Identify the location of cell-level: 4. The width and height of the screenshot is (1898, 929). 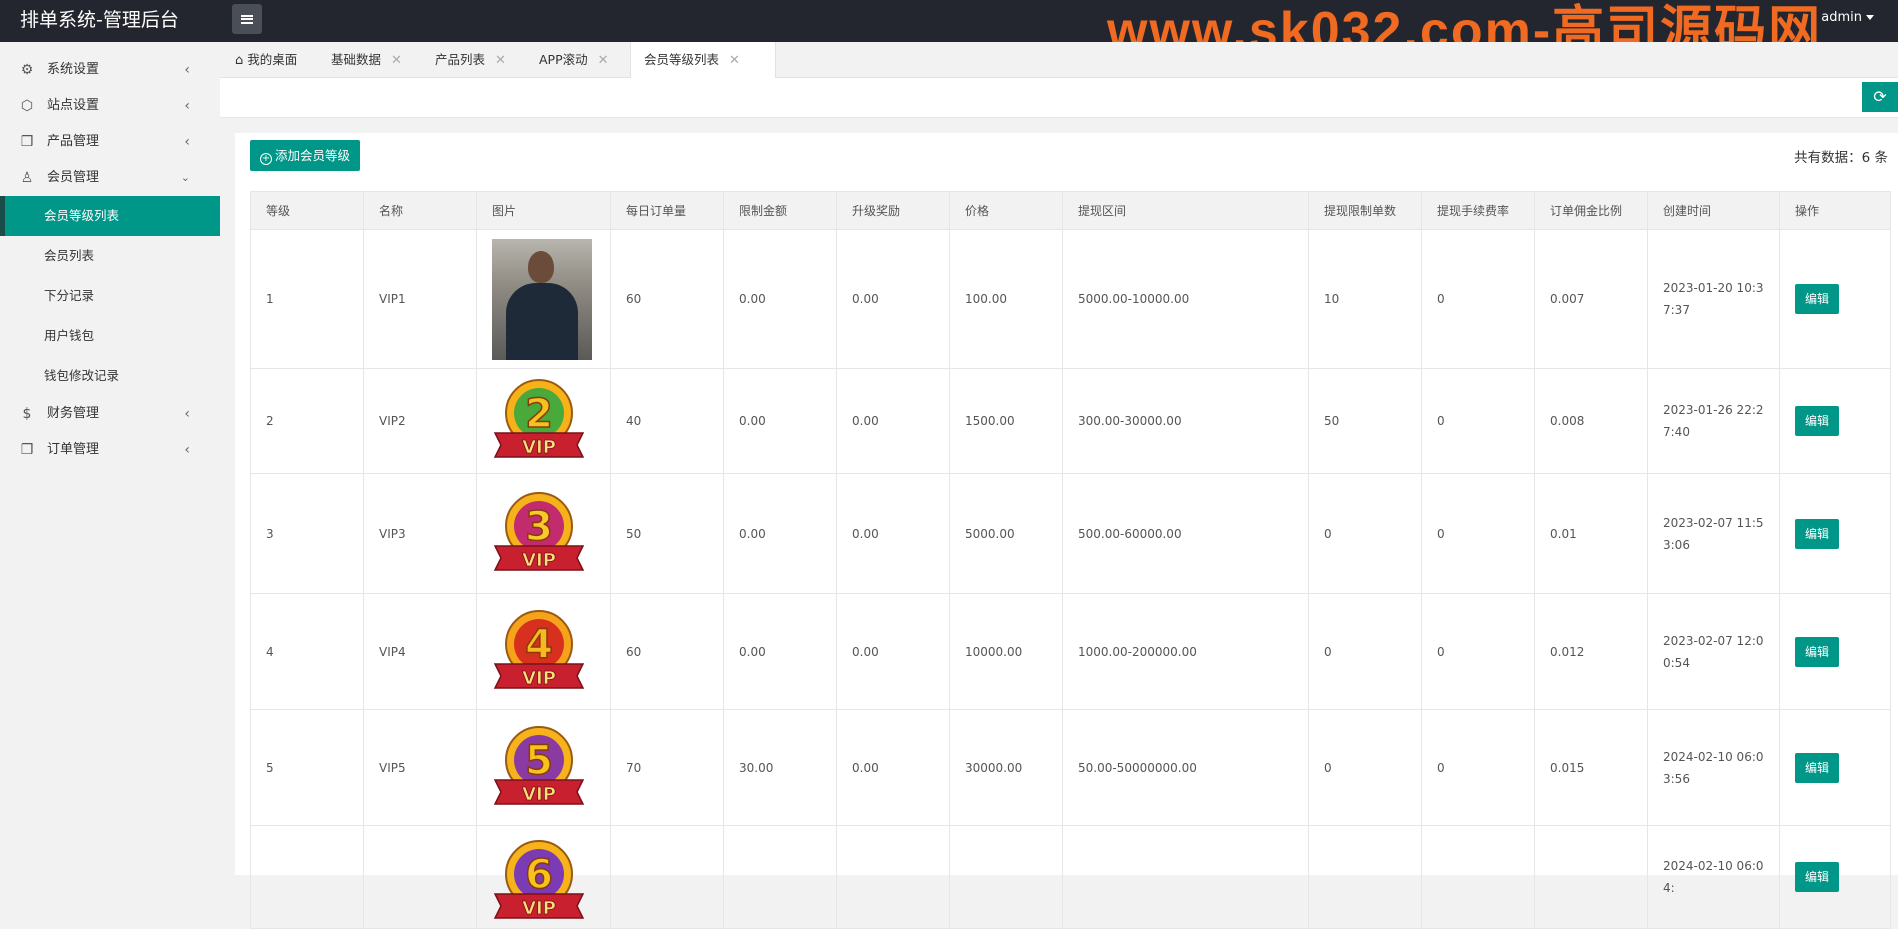
(307, 651).